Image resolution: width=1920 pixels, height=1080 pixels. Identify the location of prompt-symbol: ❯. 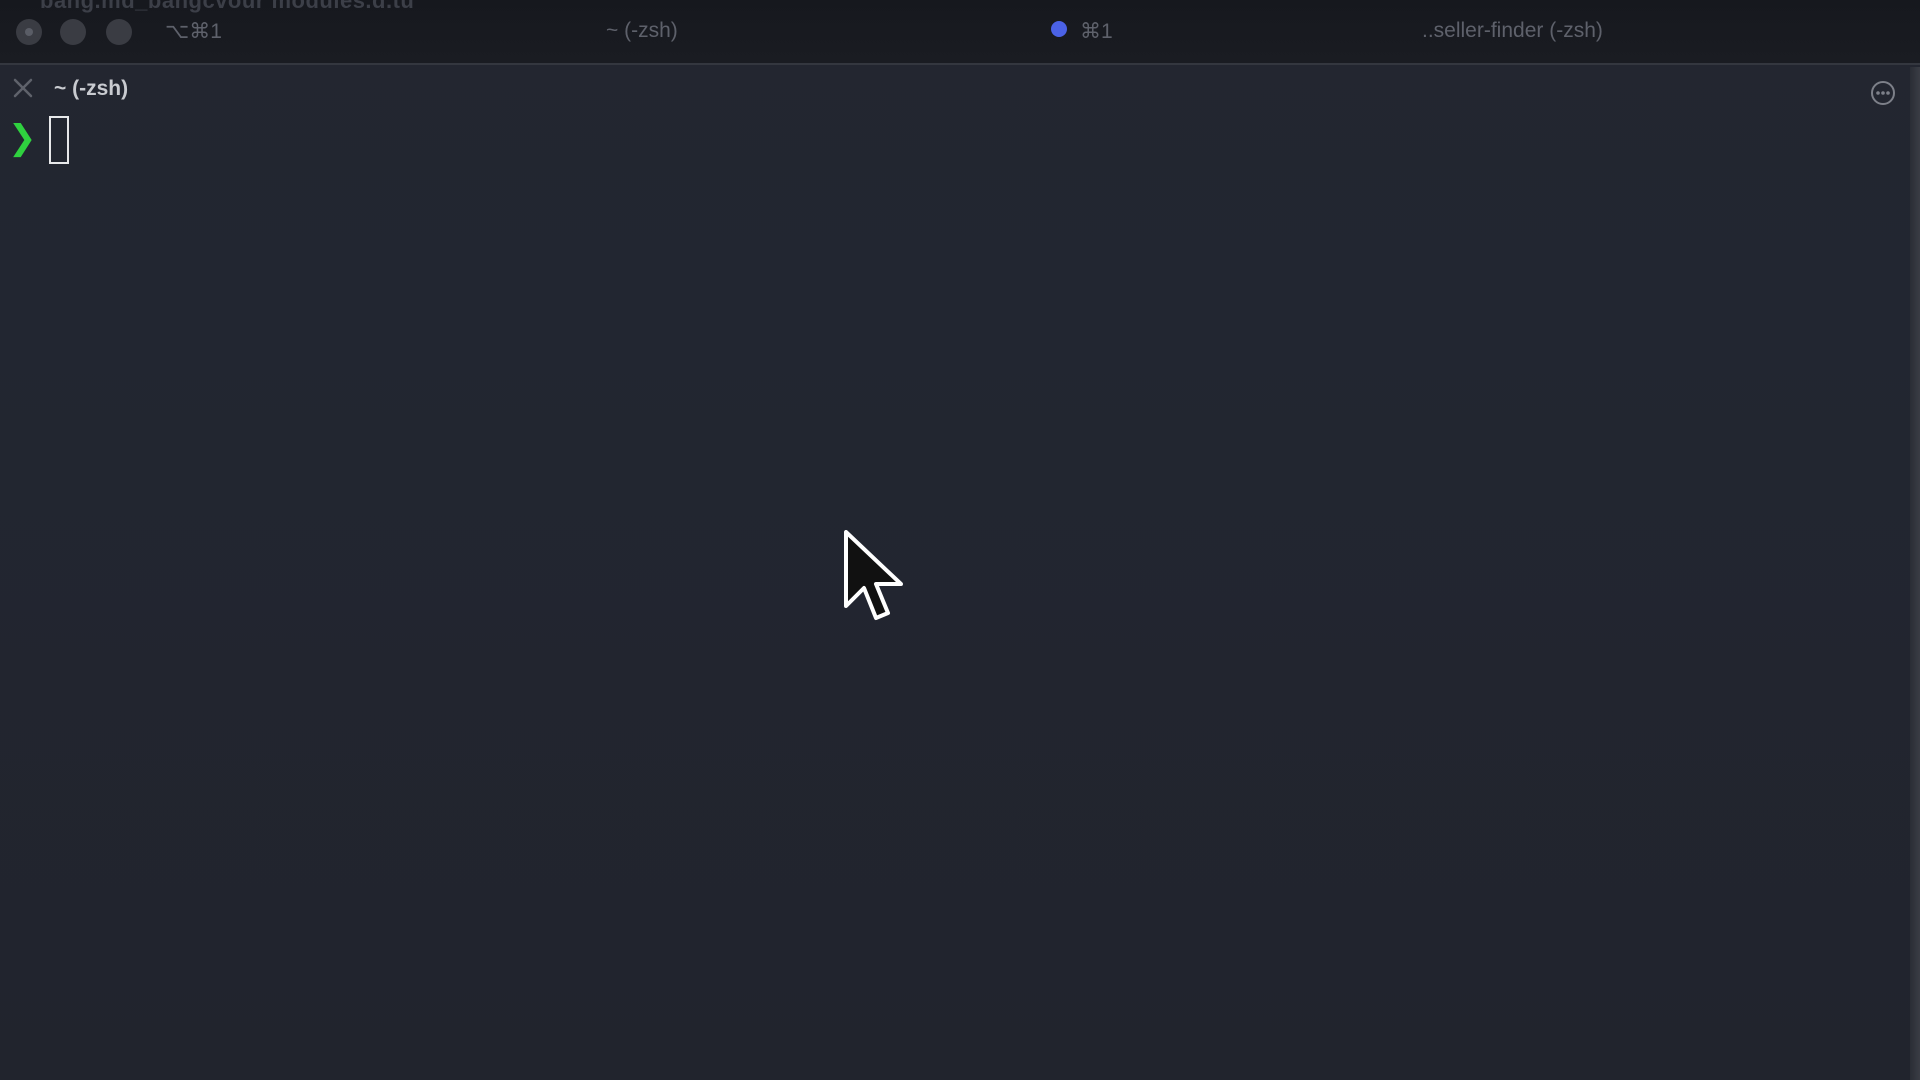
(22, 138).